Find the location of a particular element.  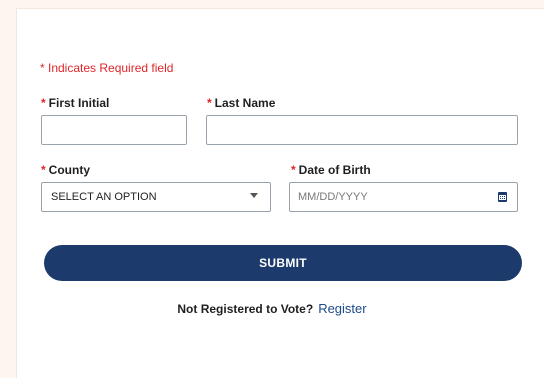

first-initial-label: * First Initial is located at coordinates (75, 103).